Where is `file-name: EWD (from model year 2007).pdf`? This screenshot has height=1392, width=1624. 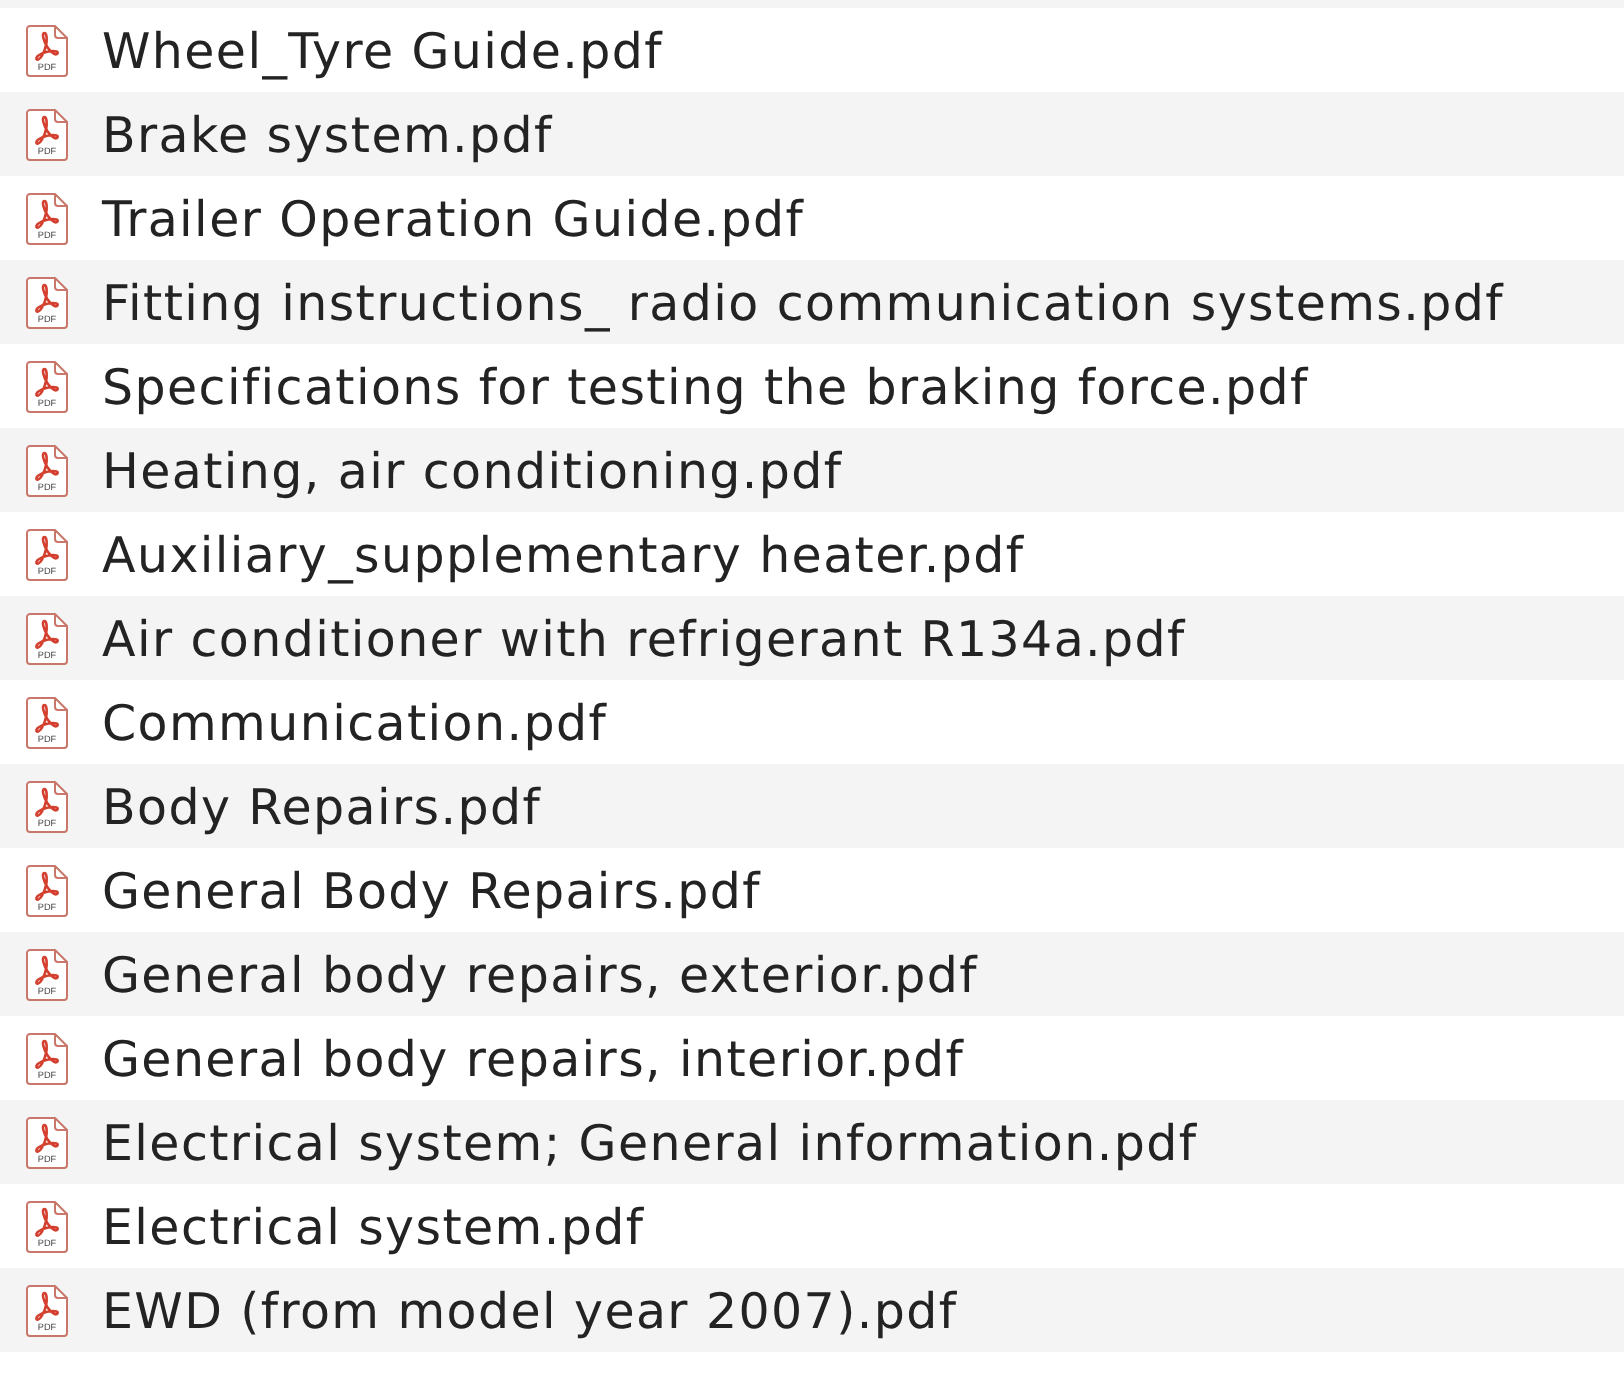 file-name: EWD (from model year 2007).pdf is located at coordinates (530, 1310).